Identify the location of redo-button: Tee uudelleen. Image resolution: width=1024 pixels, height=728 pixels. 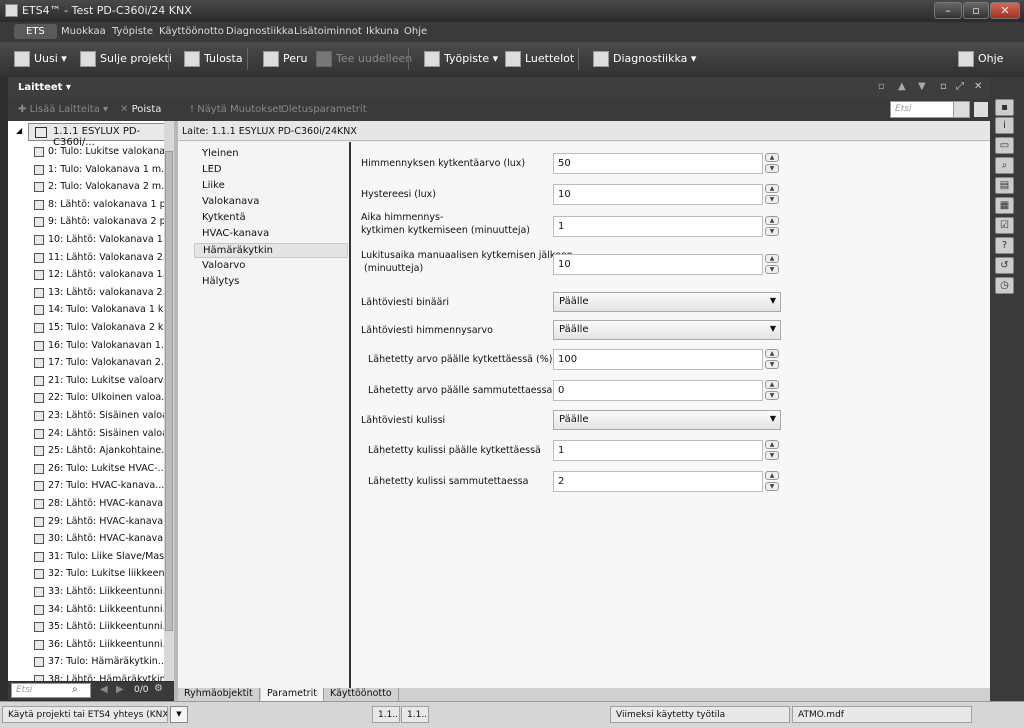
(364, 59).